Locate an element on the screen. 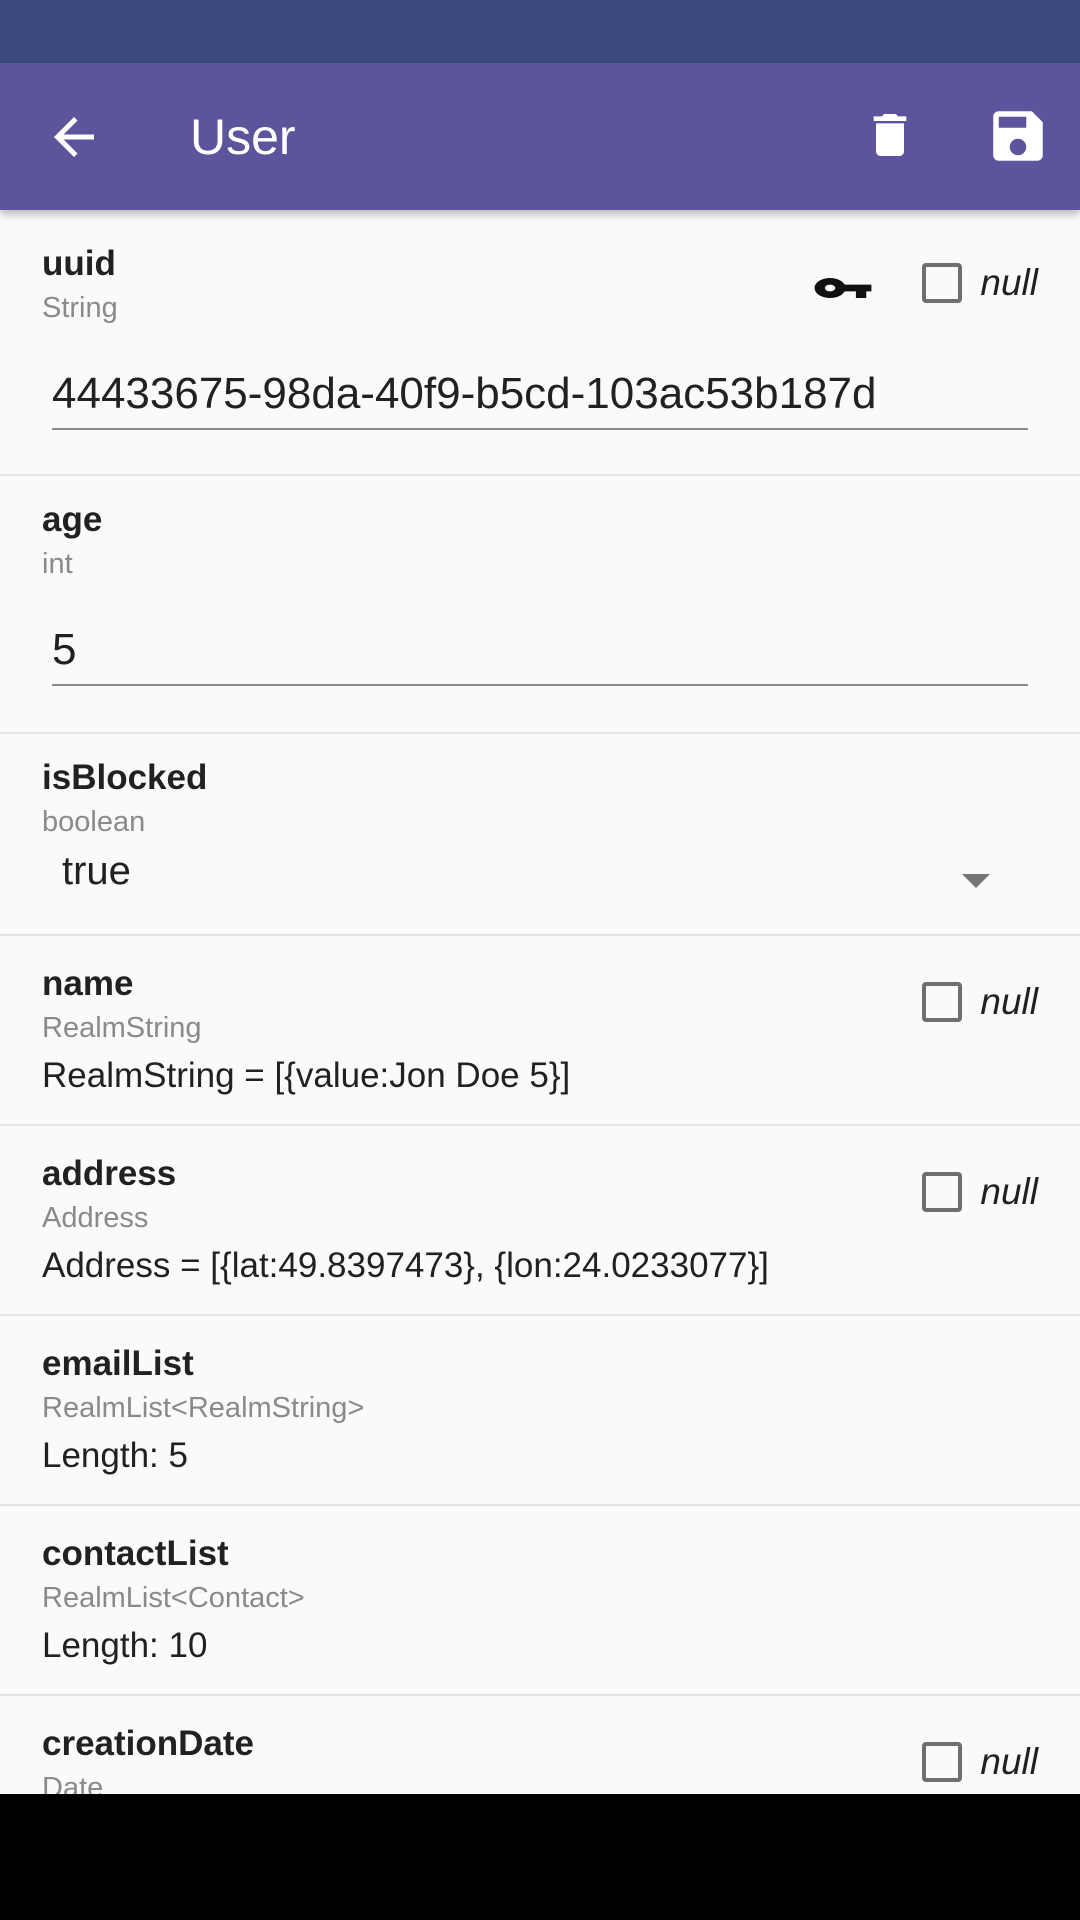  arrow-back-icon is located at coordinates (74, 137).